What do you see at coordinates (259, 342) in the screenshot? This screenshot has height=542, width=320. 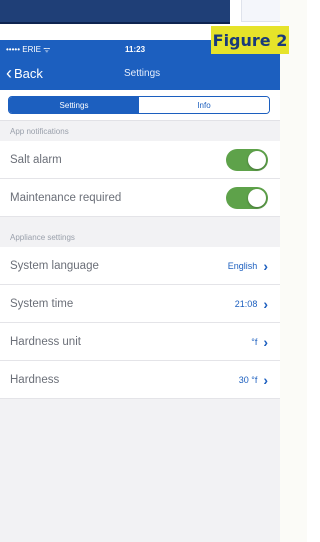 I see `row-value-link: °f ›` at bounding box center [259, 342].